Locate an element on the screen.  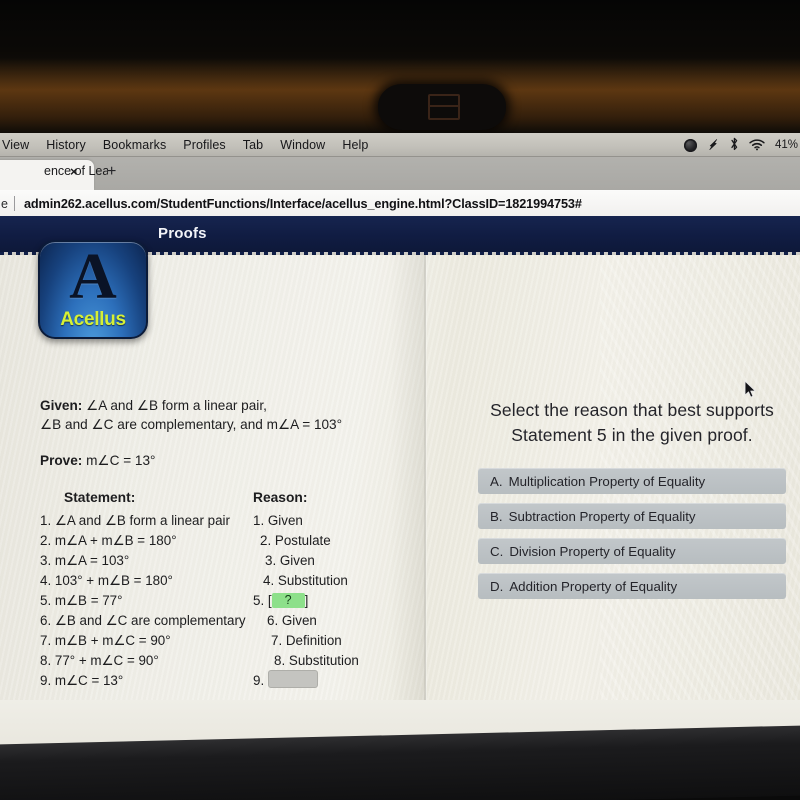
answer-option-a: A. Multiplication Property of Equality is located at coordinates (632, 481).